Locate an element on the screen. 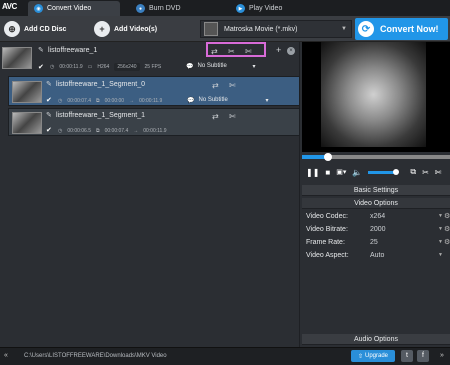 This screenshot has width=450, height=365. pause-icon: ❚❚ is located at coordinates (312, 172).